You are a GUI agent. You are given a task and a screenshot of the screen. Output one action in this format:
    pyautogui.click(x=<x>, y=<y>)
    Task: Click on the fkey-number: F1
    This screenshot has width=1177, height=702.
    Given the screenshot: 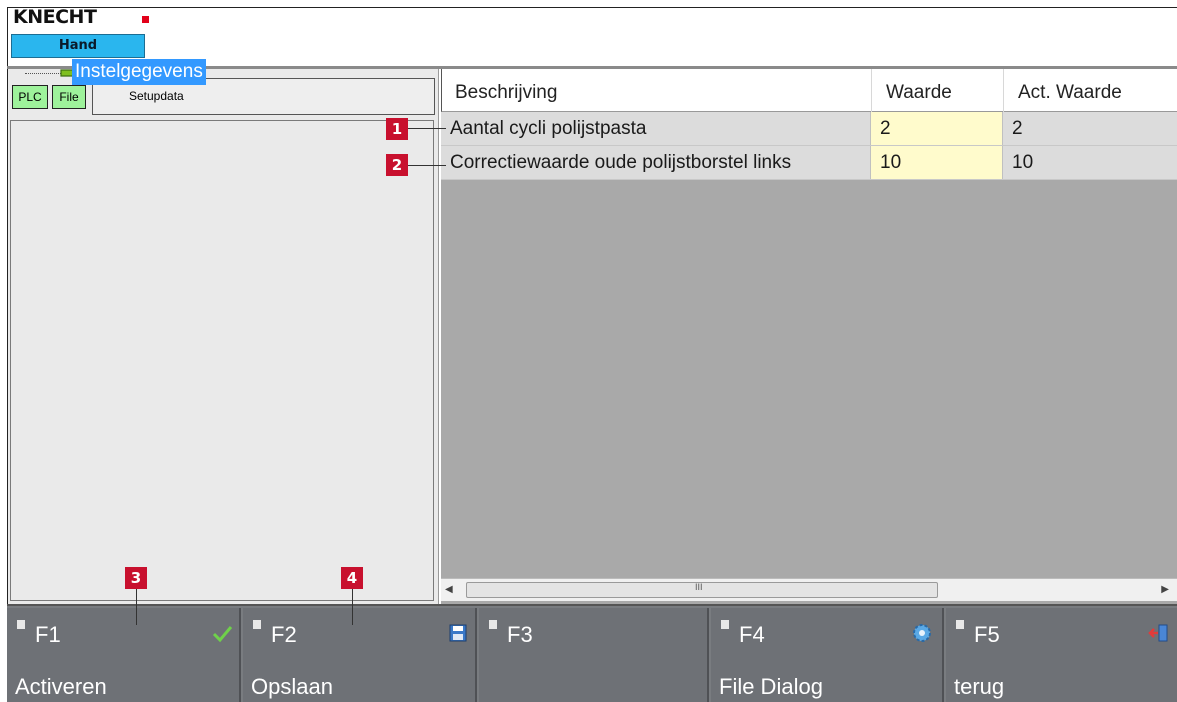 What is the action you would take?
    pyautogui.click(x=48, y=634)
    